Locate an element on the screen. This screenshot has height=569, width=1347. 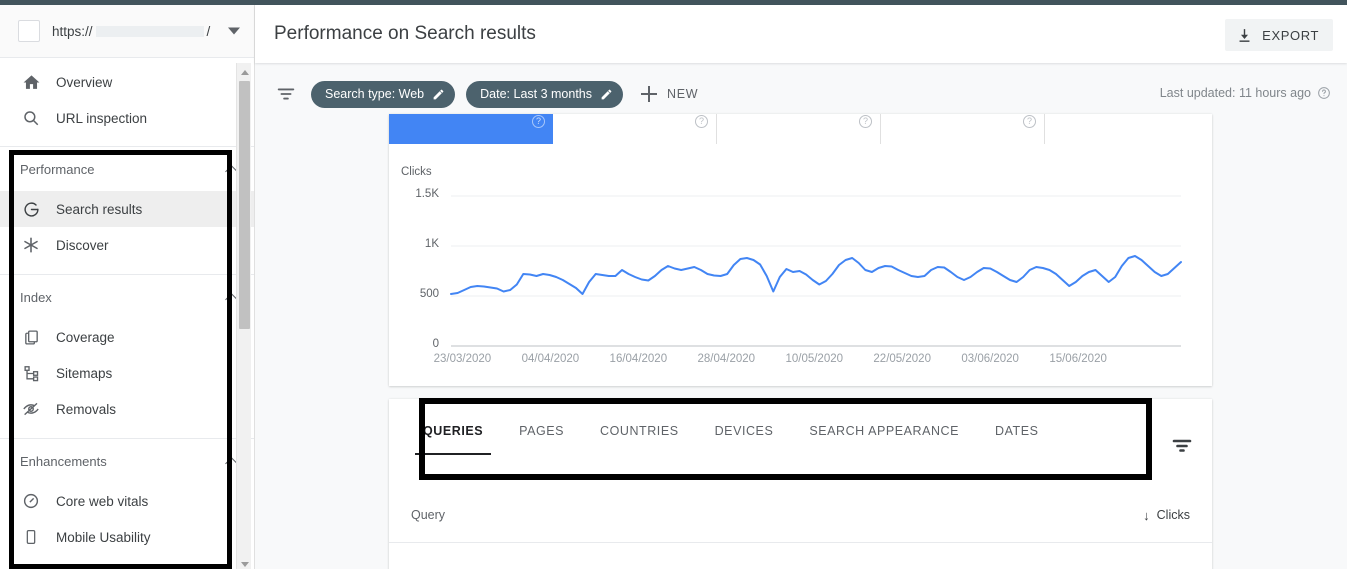
tab-label: COUNTRIES is located at coordinates (639, 431).